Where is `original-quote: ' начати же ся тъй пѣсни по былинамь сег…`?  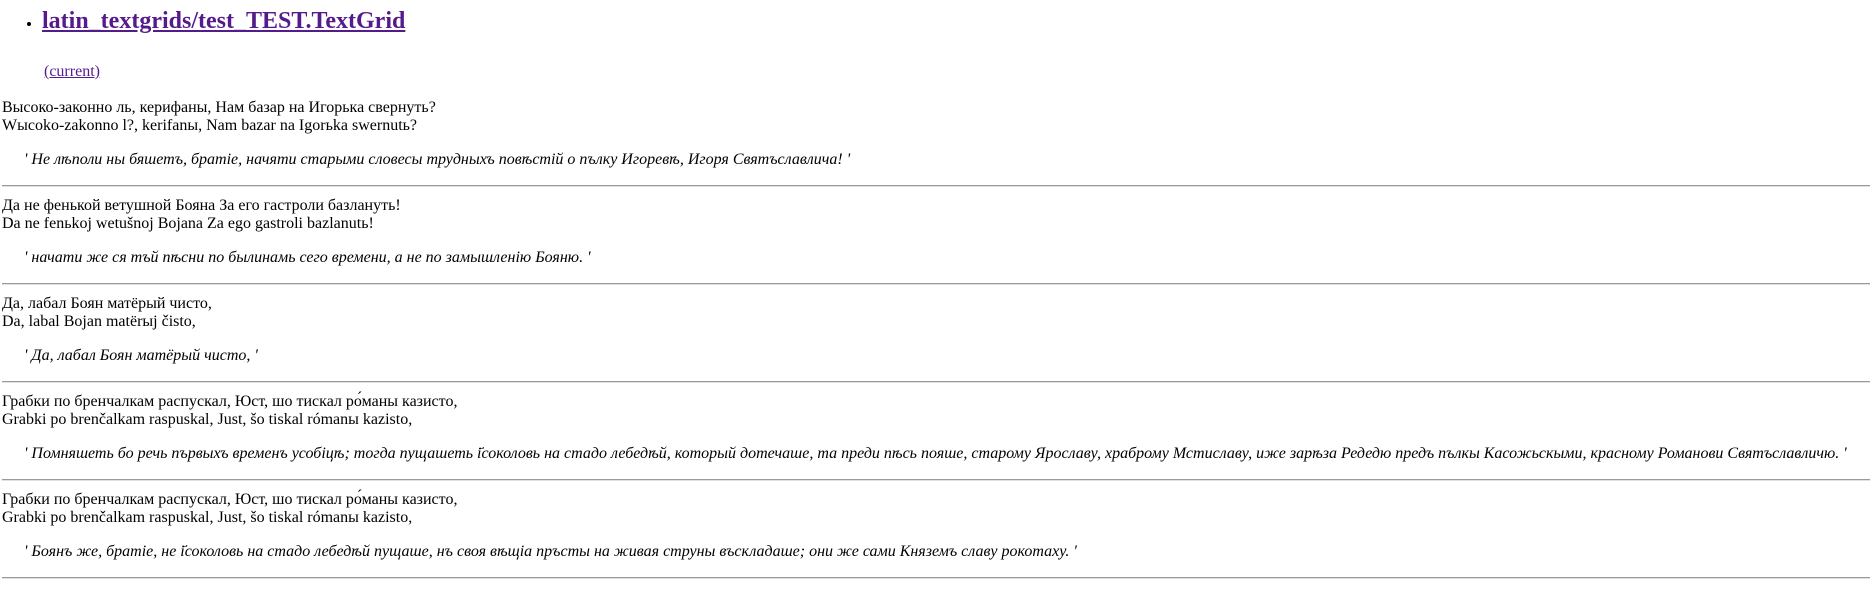 original-quote: ' начати же ся тъй пѣсни по былинамь сег… is located at coordinates (307, 257).